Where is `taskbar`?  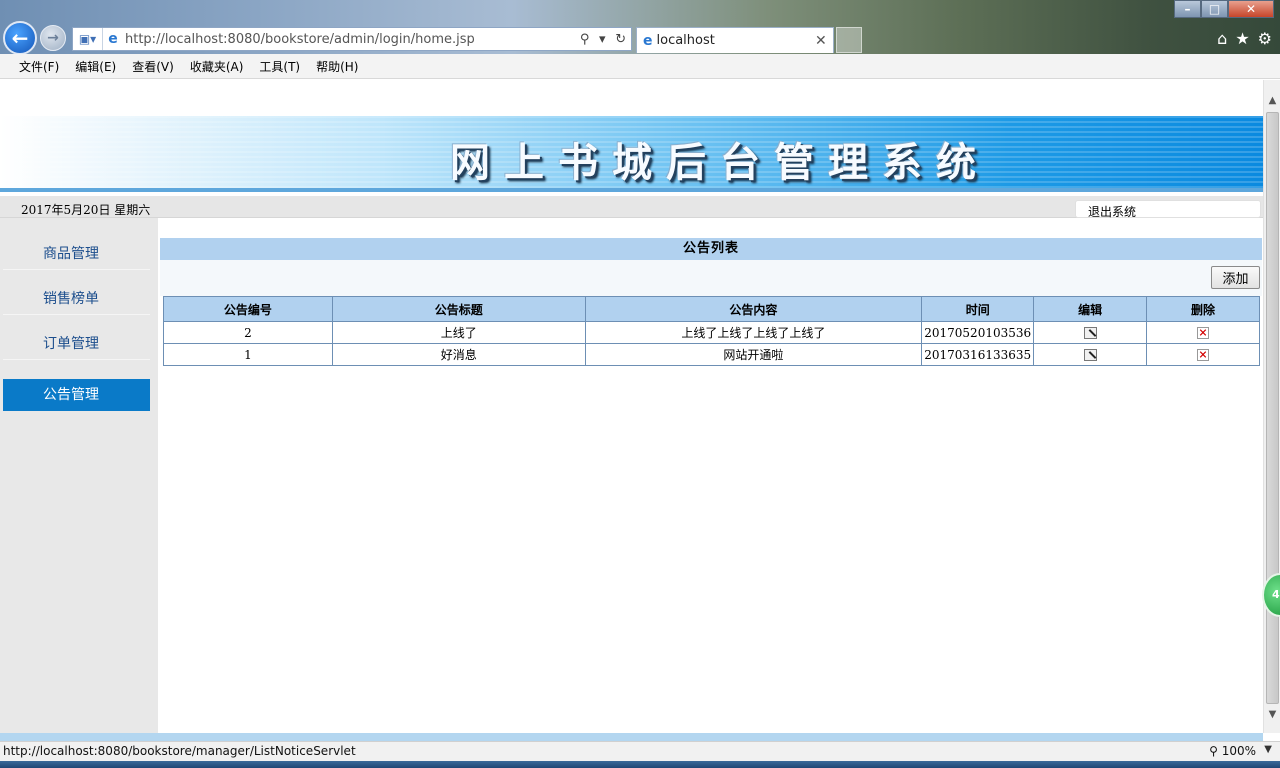 taskbar is located at coordinates (640, 764).